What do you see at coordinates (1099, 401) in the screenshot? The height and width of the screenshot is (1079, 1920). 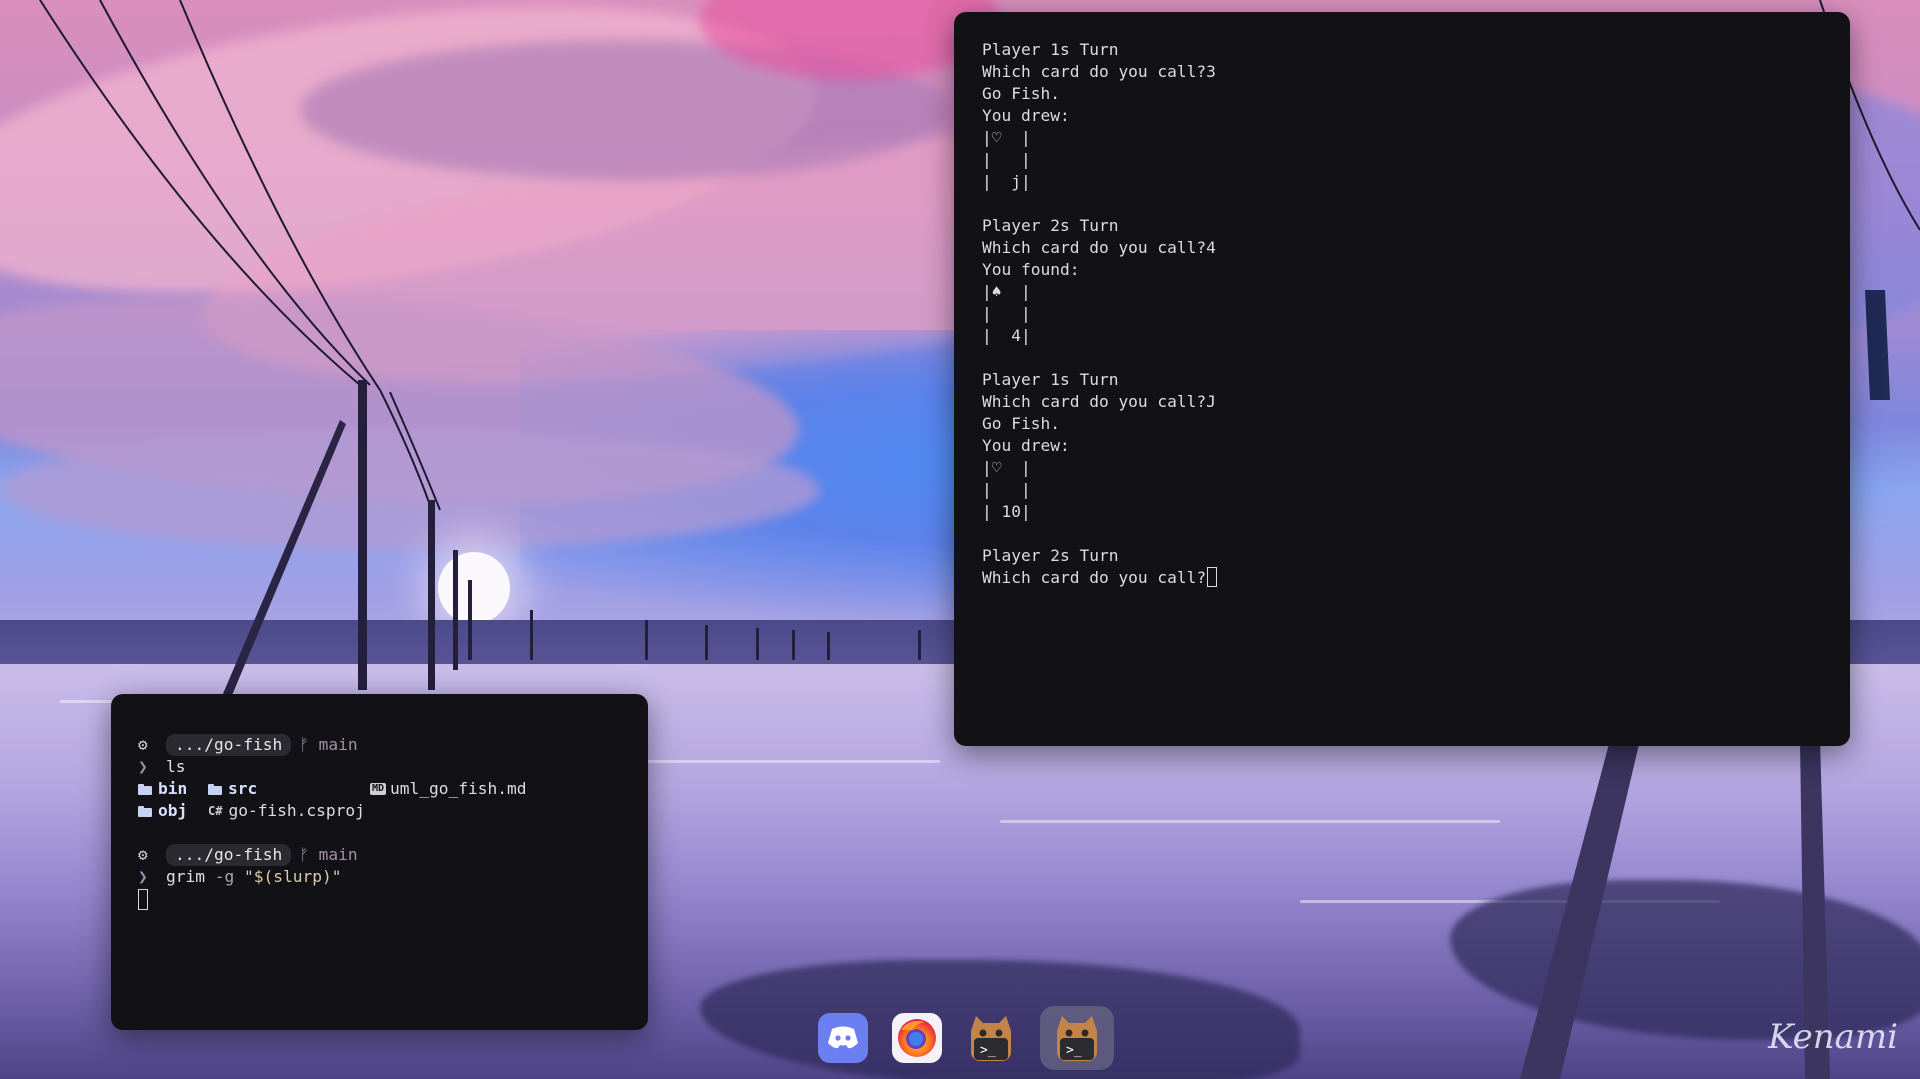 I see `terminal-line: Which card do you call?J` at bounding box center [1099, 401].